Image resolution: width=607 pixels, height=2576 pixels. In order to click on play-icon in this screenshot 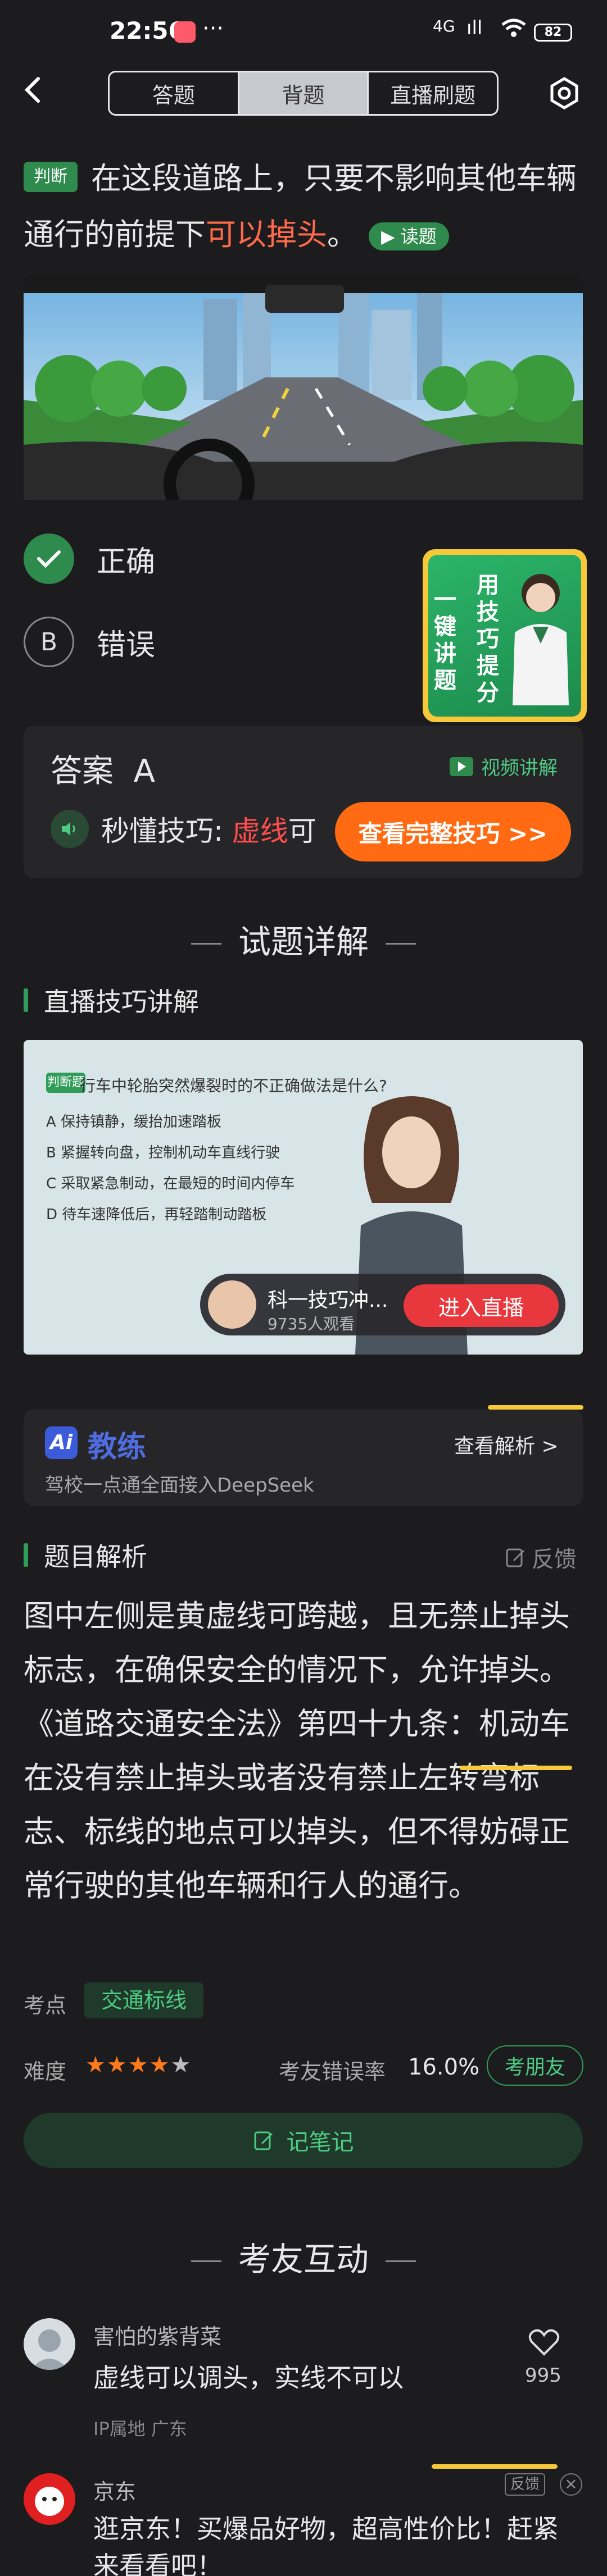, I will do `click(461, 766)`.